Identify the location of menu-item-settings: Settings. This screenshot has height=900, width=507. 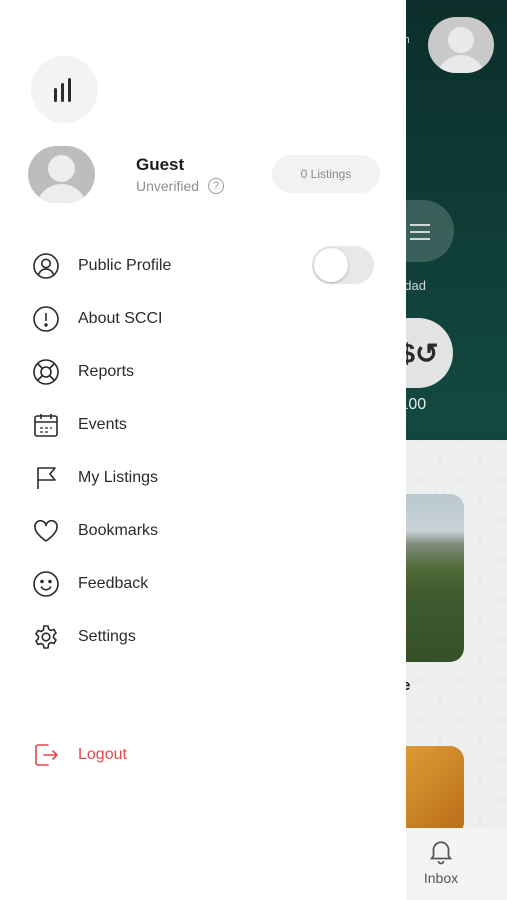
(201, 637).